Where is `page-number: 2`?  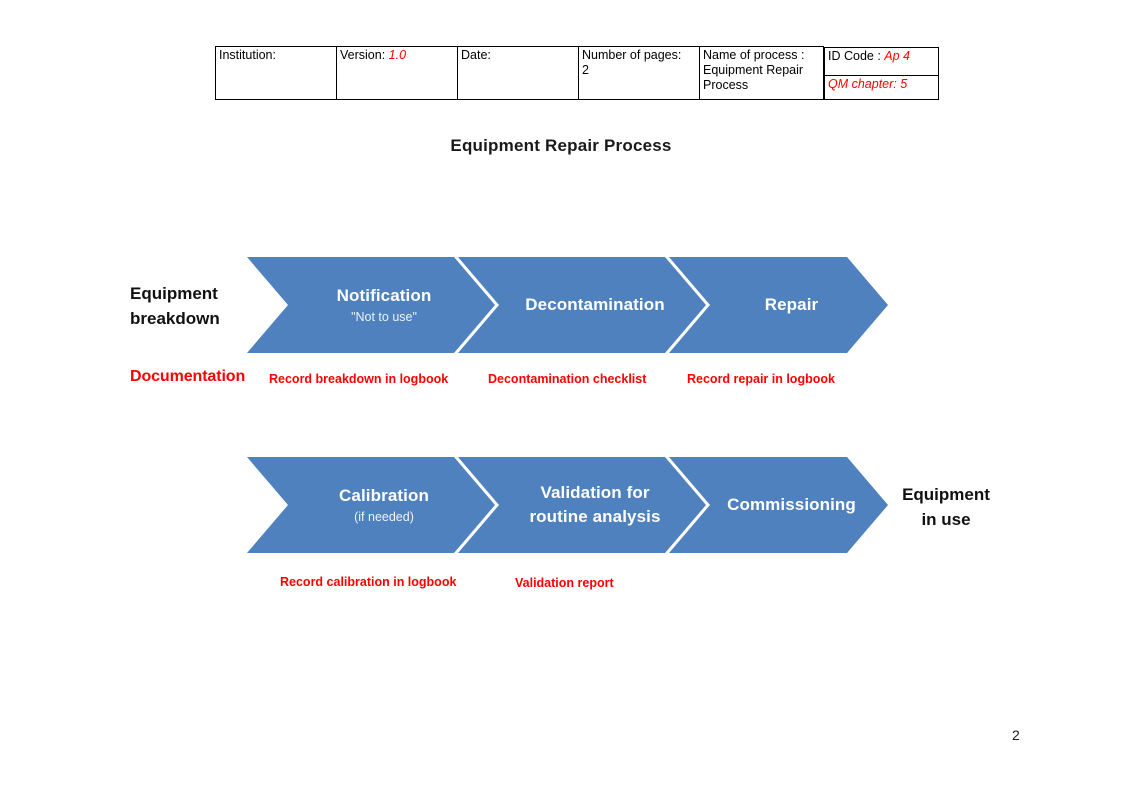
page-number: 2 is located at coordinates (1016, 735).